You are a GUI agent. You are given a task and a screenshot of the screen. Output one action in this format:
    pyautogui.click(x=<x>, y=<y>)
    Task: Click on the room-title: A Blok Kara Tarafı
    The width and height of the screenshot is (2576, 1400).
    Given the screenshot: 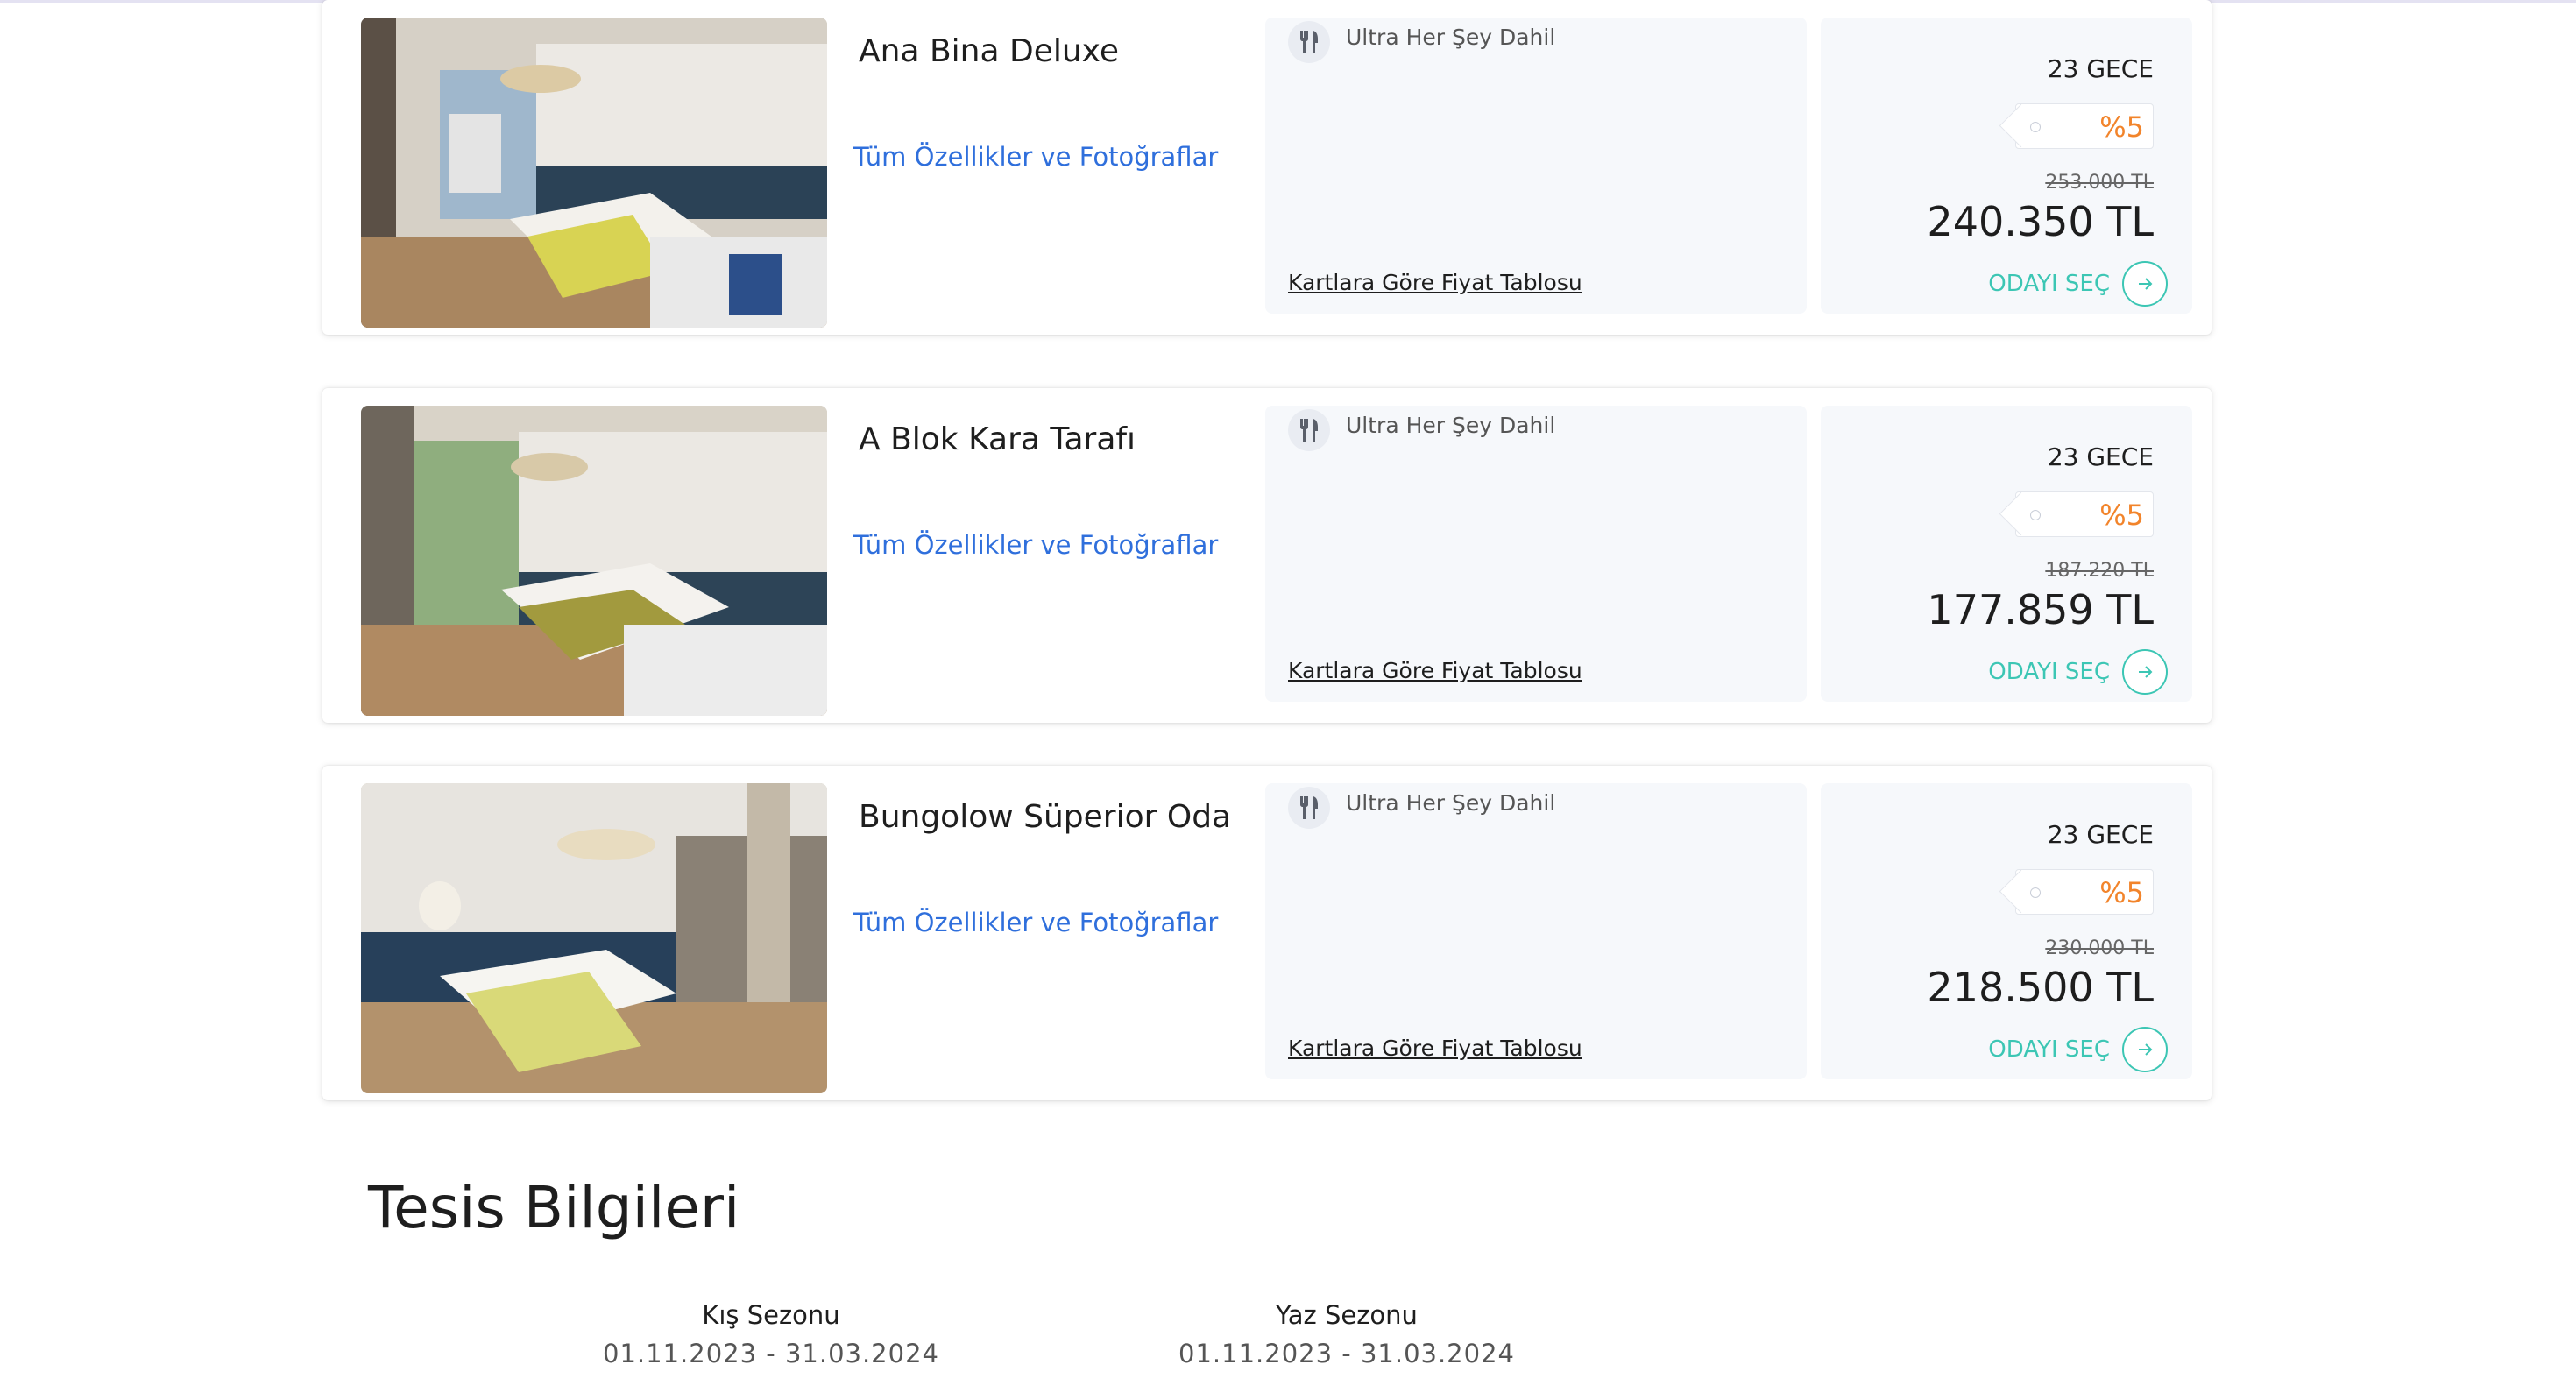 What is the action you would take?
    pyautogui.click(x=997, y=439)
    